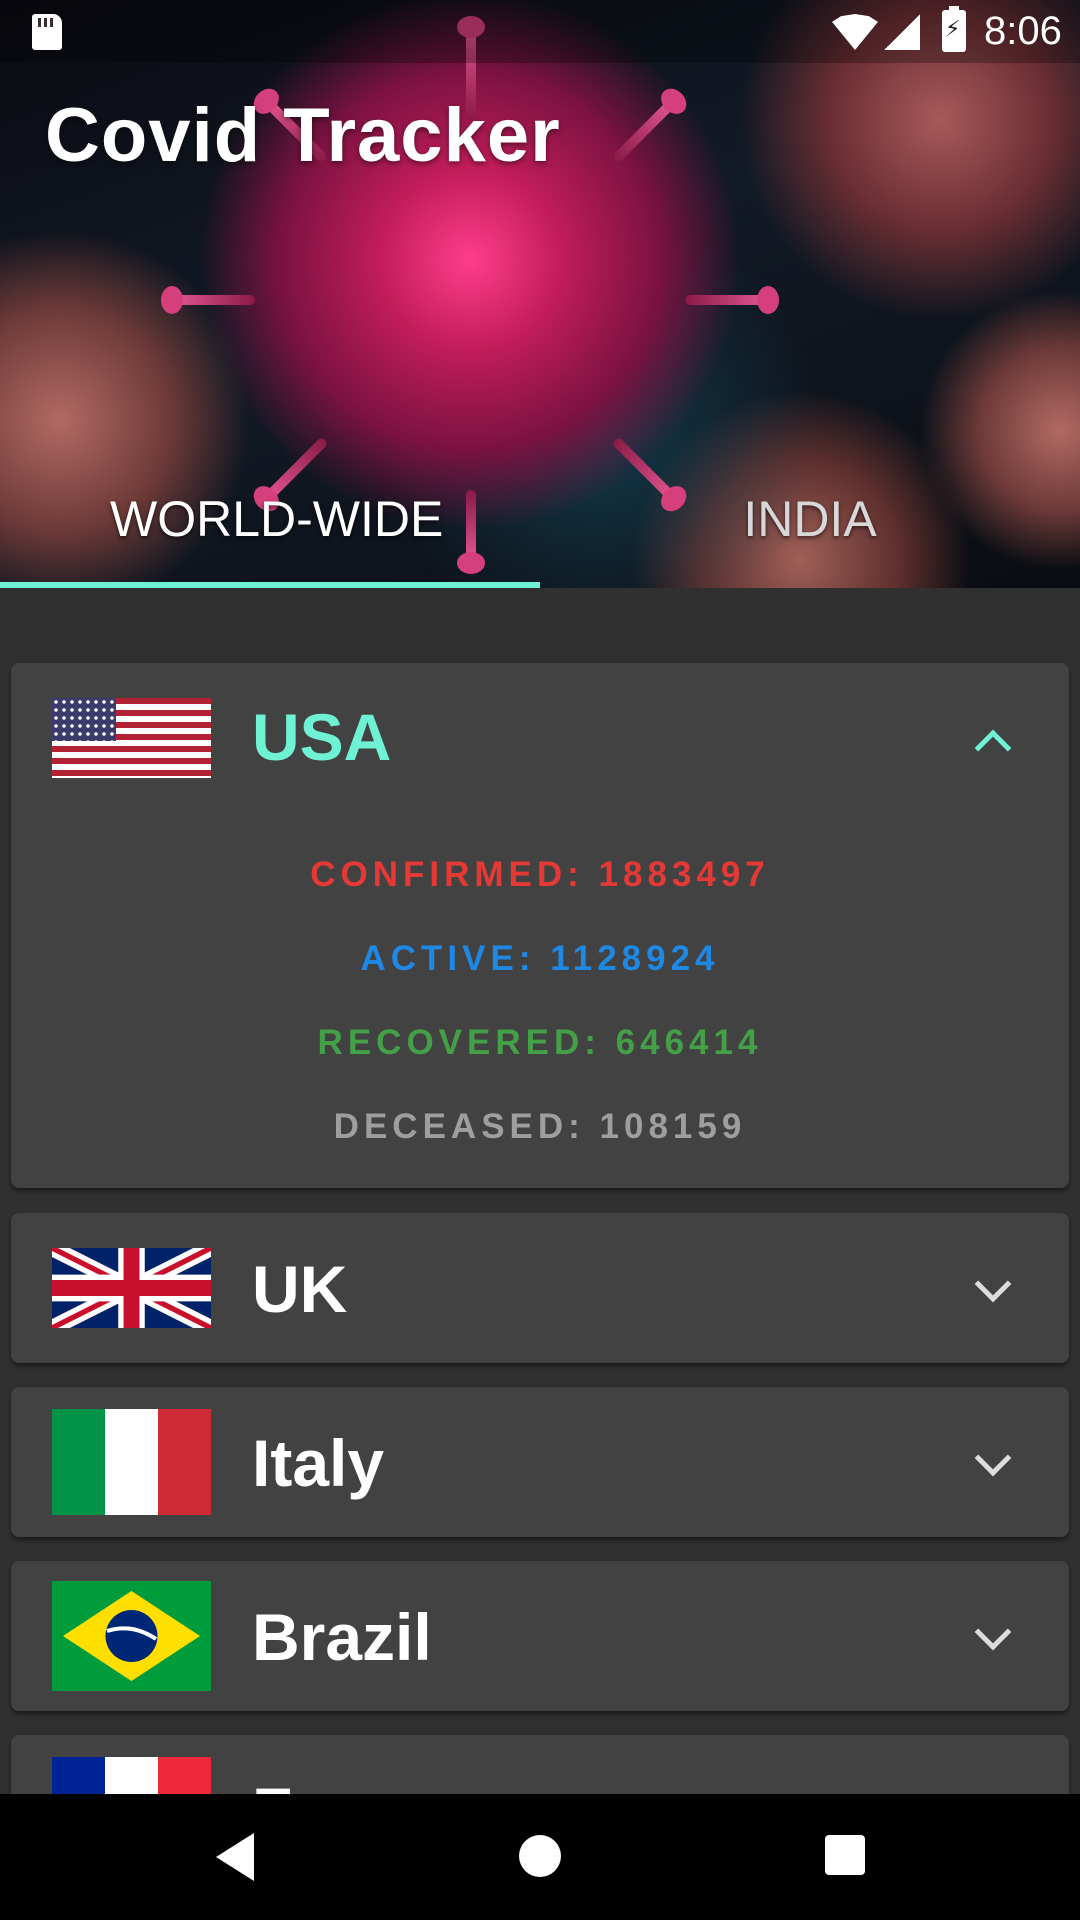 The height and width of the screenshot is (1920, 1080). What do you see at coordinates (540, 1764) in the screenshot?
I see `country-card-france: France` at bounding box center [540, 1764].